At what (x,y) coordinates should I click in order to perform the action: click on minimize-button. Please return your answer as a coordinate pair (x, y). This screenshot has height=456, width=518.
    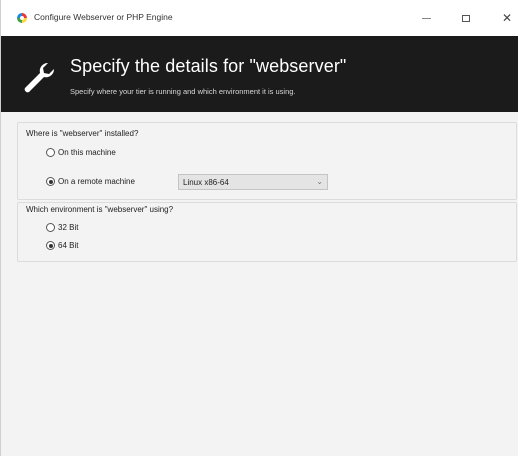
    Looking at the image, I should click on (426, 18).